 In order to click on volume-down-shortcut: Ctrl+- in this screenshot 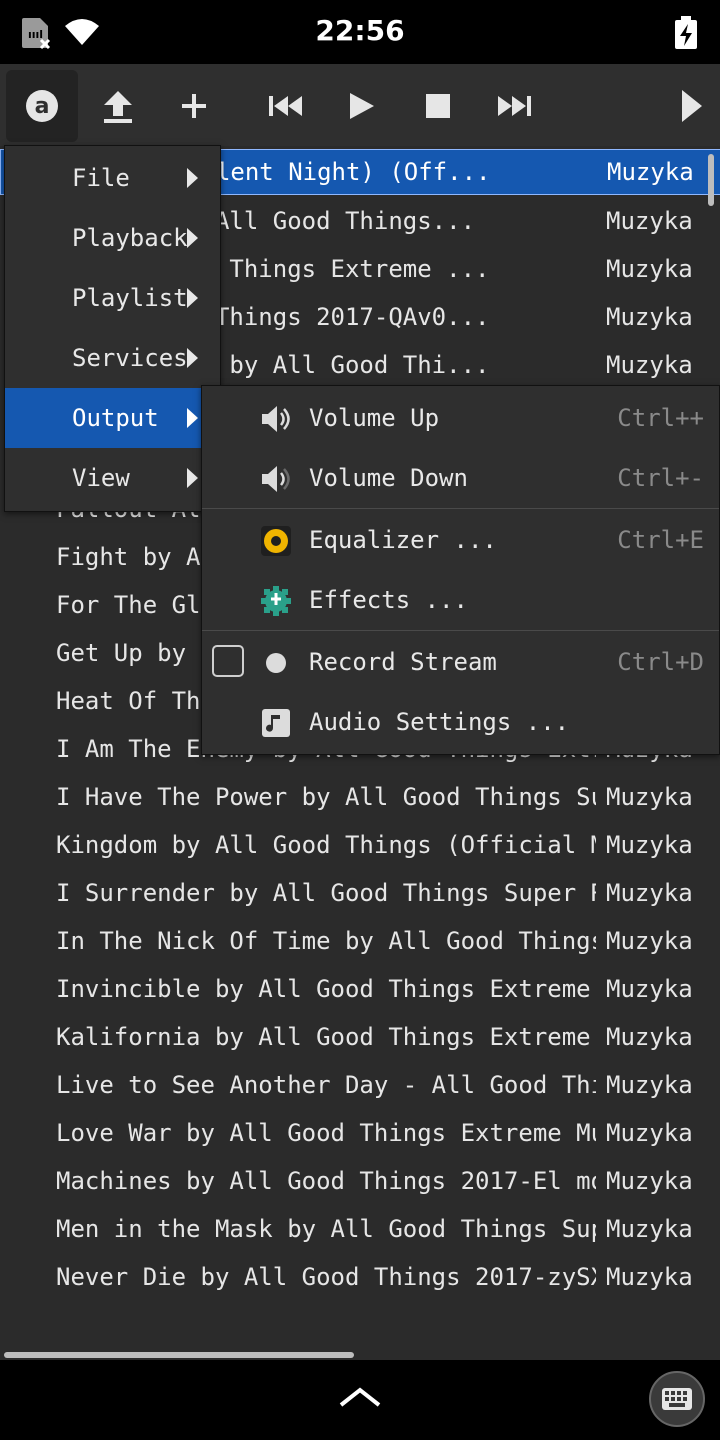, I will do `click(660, 478)`.